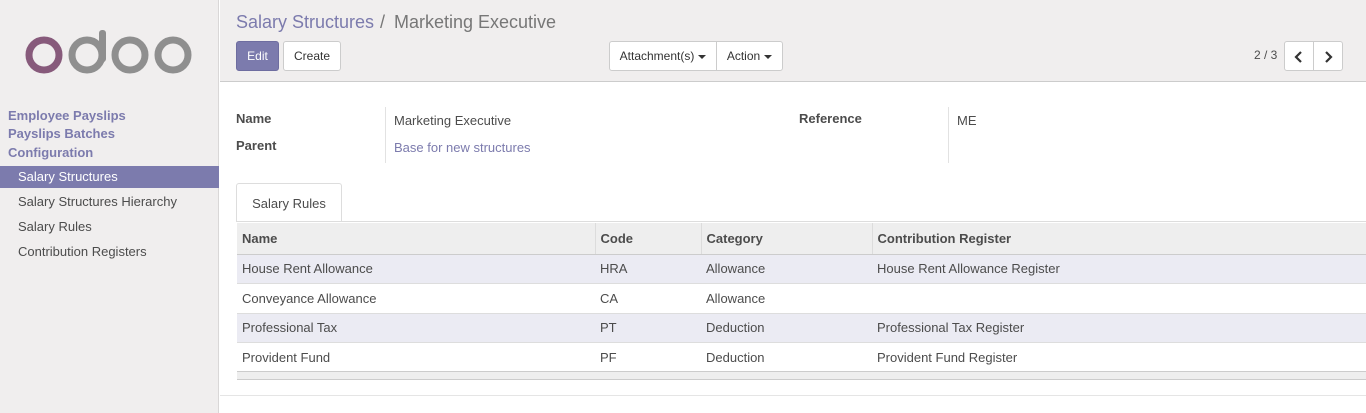 The height and width of the screenshot is (413, 1366). I want to click on odoo-logo, so click(110, 55).